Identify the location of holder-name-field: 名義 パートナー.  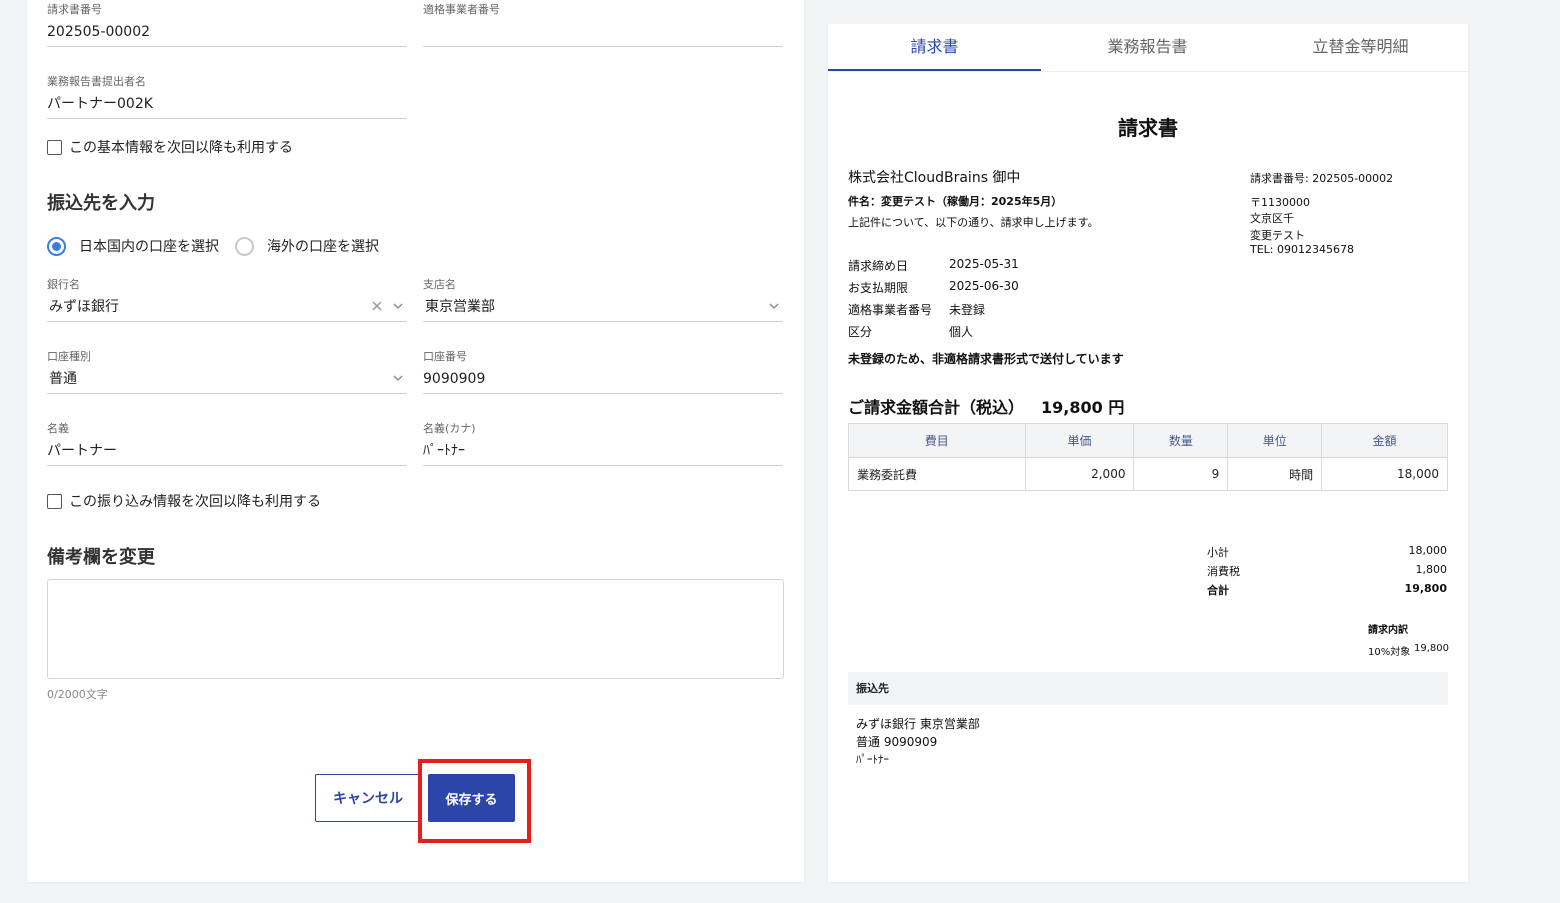
(227, 444).